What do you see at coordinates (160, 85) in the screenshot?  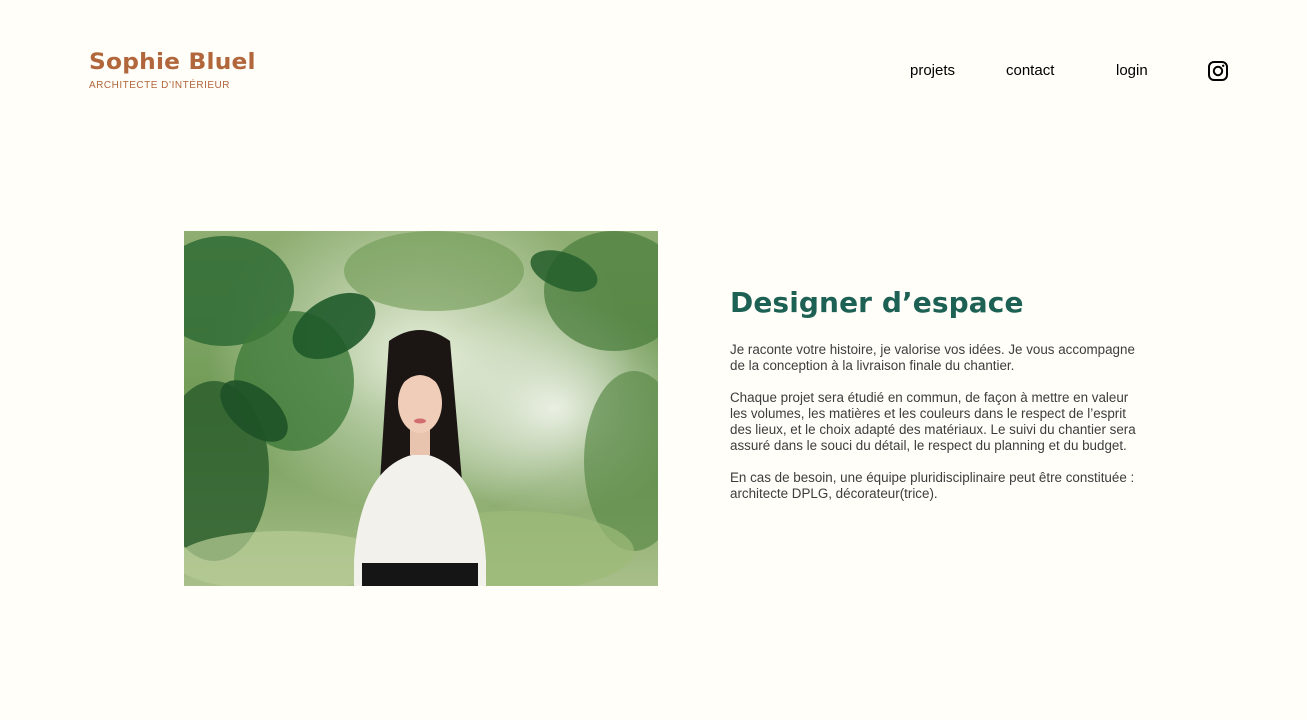 I see `logo-subtitle: ARCHITECTE D’INTÉRIEUR` at bounding box center [160, 85].